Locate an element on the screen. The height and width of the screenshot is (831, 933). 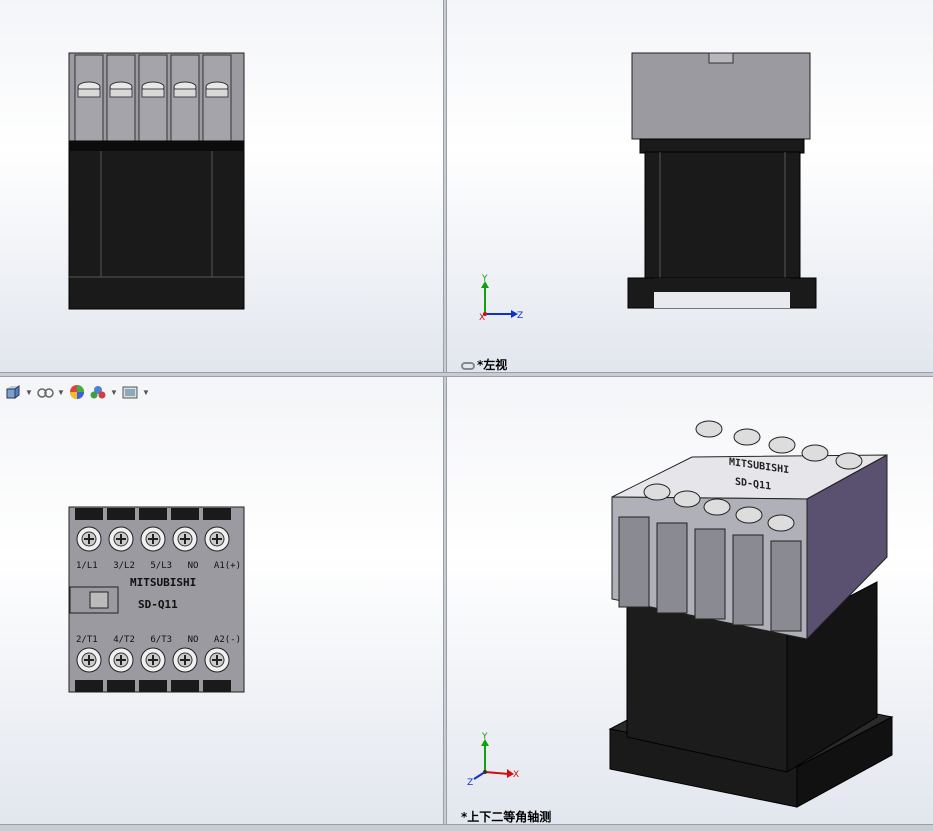
terminal-label: A2(-) is located at coordinates (227, 640).